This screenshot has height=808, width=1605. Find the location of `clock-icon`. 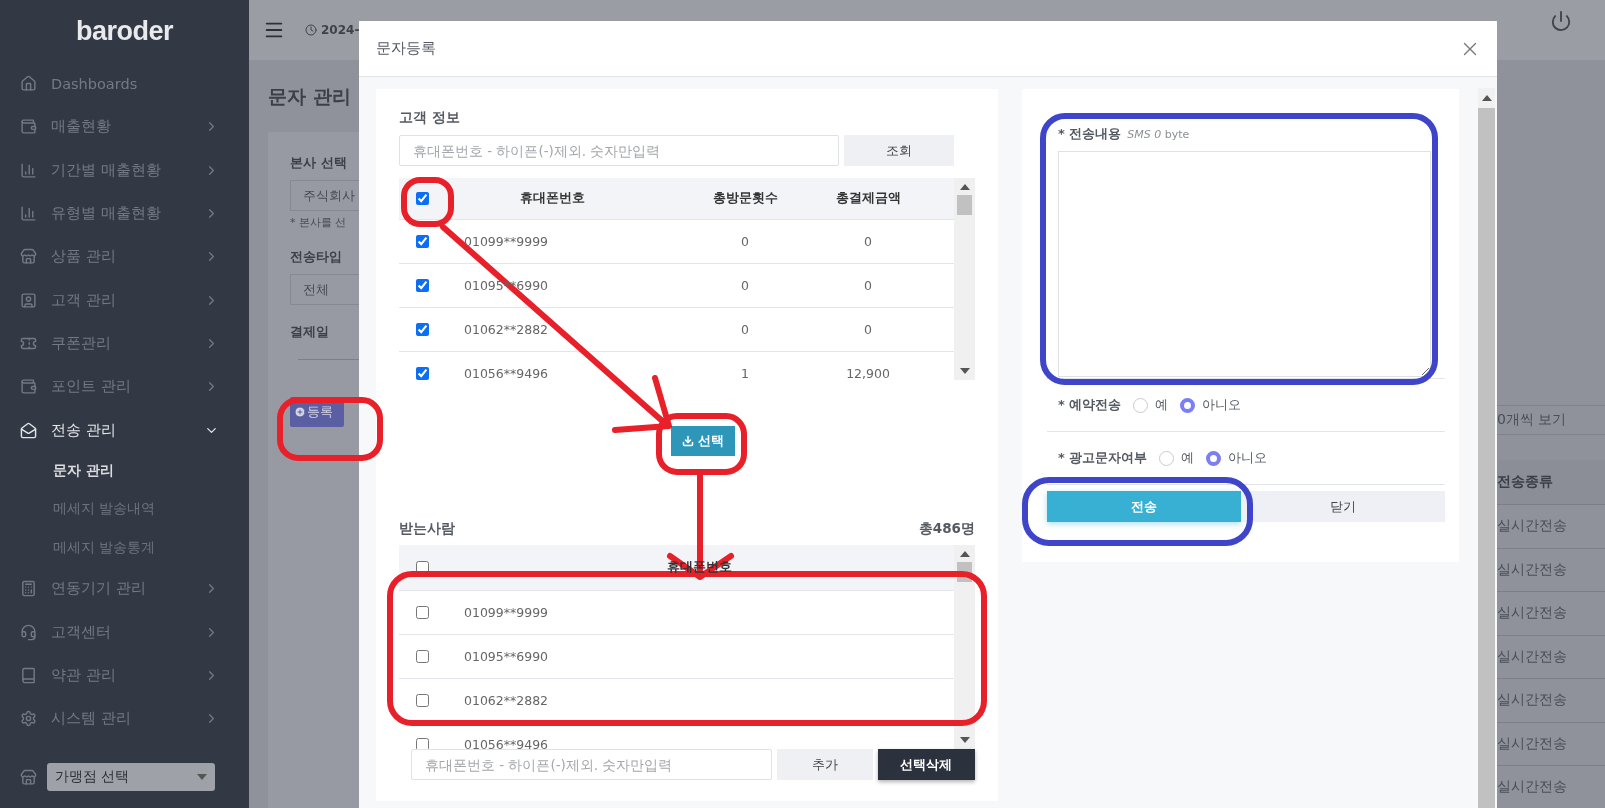

clock-icon is located at coordinates (311, 30).